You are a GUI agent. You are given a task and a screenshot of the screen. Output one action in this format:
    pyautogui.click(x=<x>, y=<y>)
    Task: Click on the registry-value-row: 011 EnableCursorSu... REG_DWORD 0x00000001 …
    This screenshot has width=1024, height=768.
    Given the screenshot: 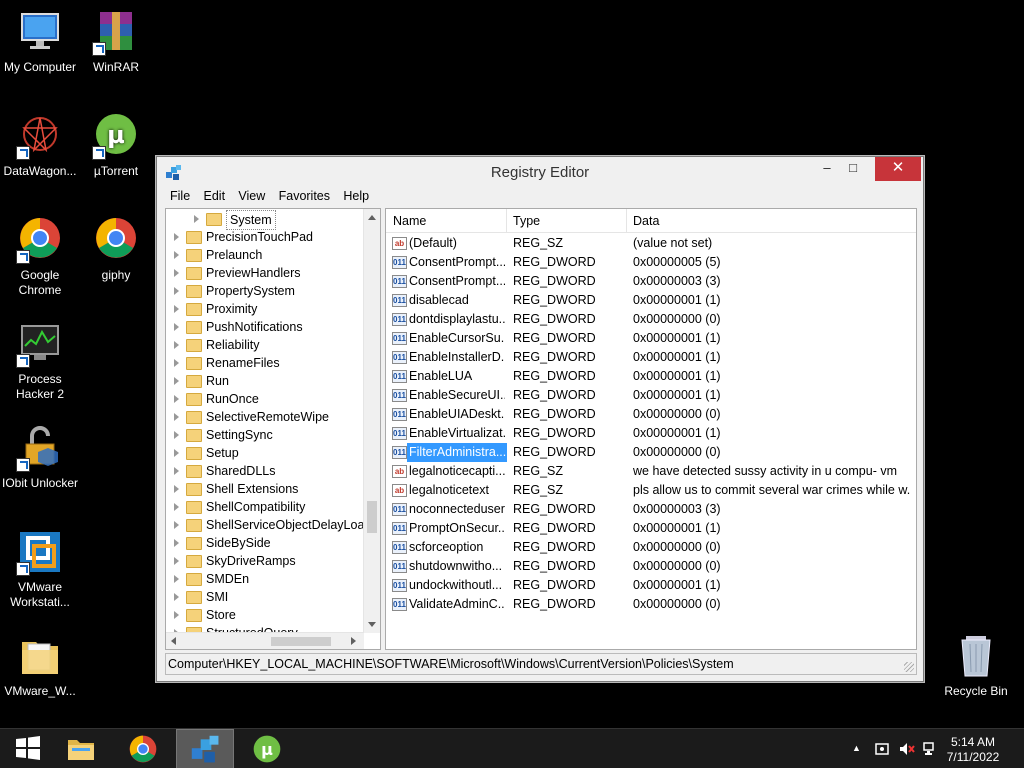 What is the action you would take?
    pyautogui.click(x=651, y=338)
    